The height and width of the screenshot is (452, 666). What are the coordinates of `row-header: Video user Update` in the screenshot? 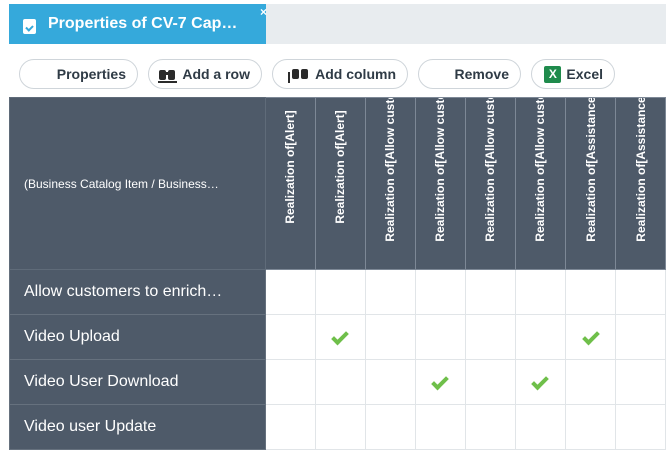 It's located at (137, 427).